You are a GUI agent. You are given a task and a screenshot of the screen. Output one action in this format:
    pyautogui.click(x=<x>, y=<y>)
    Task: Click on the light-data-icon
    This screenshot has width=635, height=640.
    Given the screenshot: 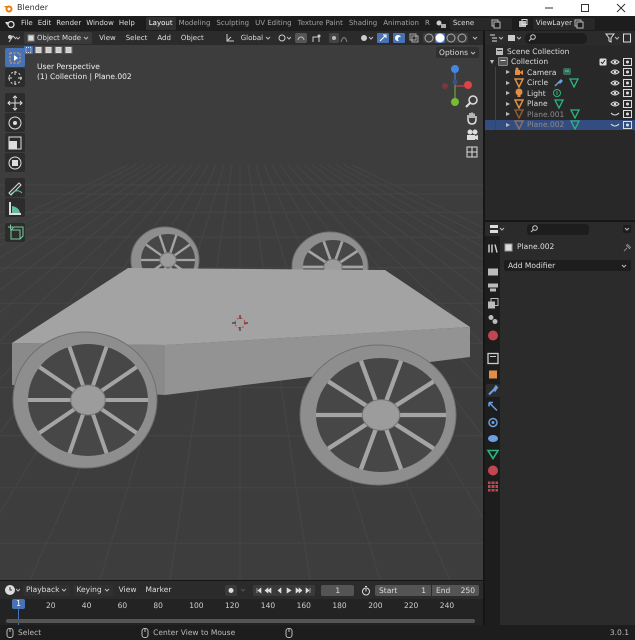 What is the action you would take?
    pyautogui.click(x=557, y=93)
    